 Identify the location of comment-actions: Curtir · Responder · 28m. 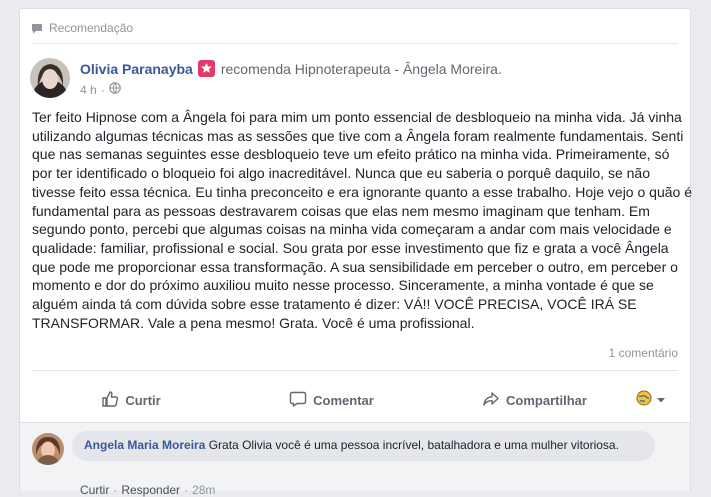
(147, 490).